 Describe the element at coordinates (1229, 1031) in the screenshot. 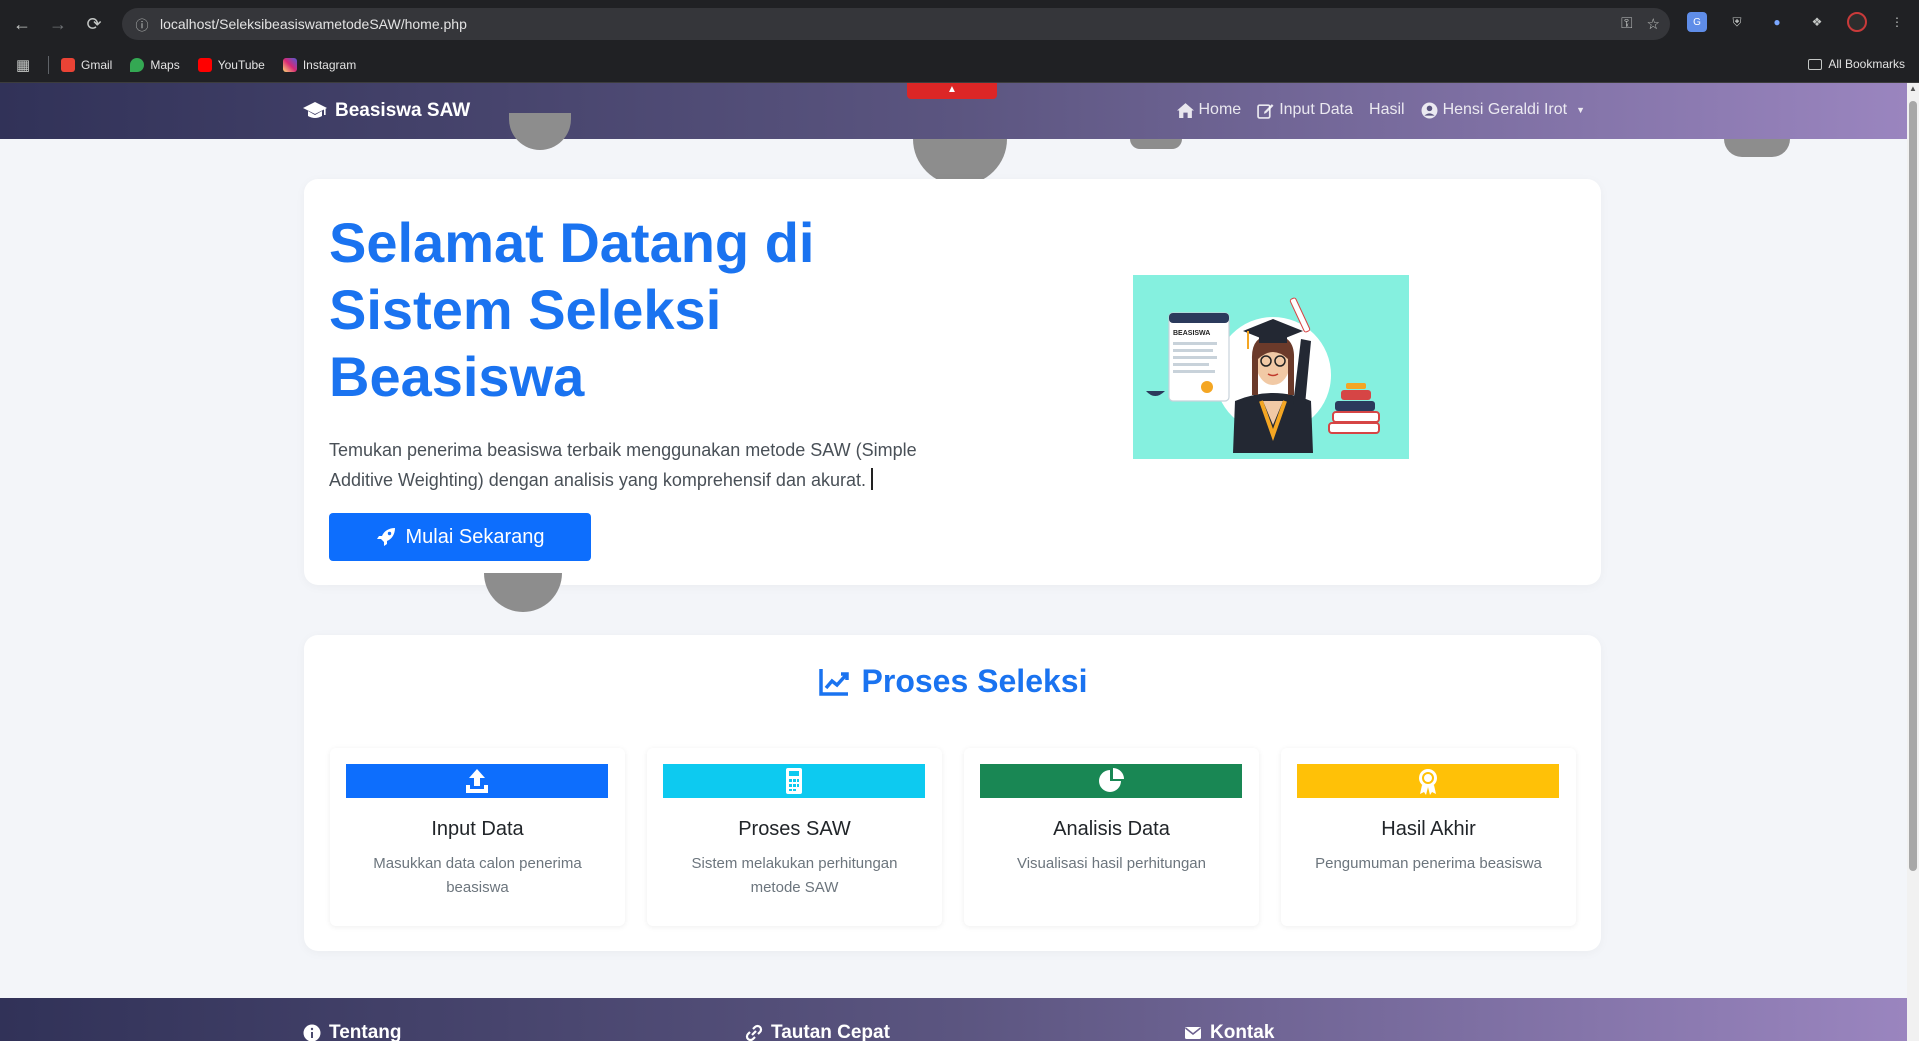

I see `footer-contact-heading: Kontak` at that location.